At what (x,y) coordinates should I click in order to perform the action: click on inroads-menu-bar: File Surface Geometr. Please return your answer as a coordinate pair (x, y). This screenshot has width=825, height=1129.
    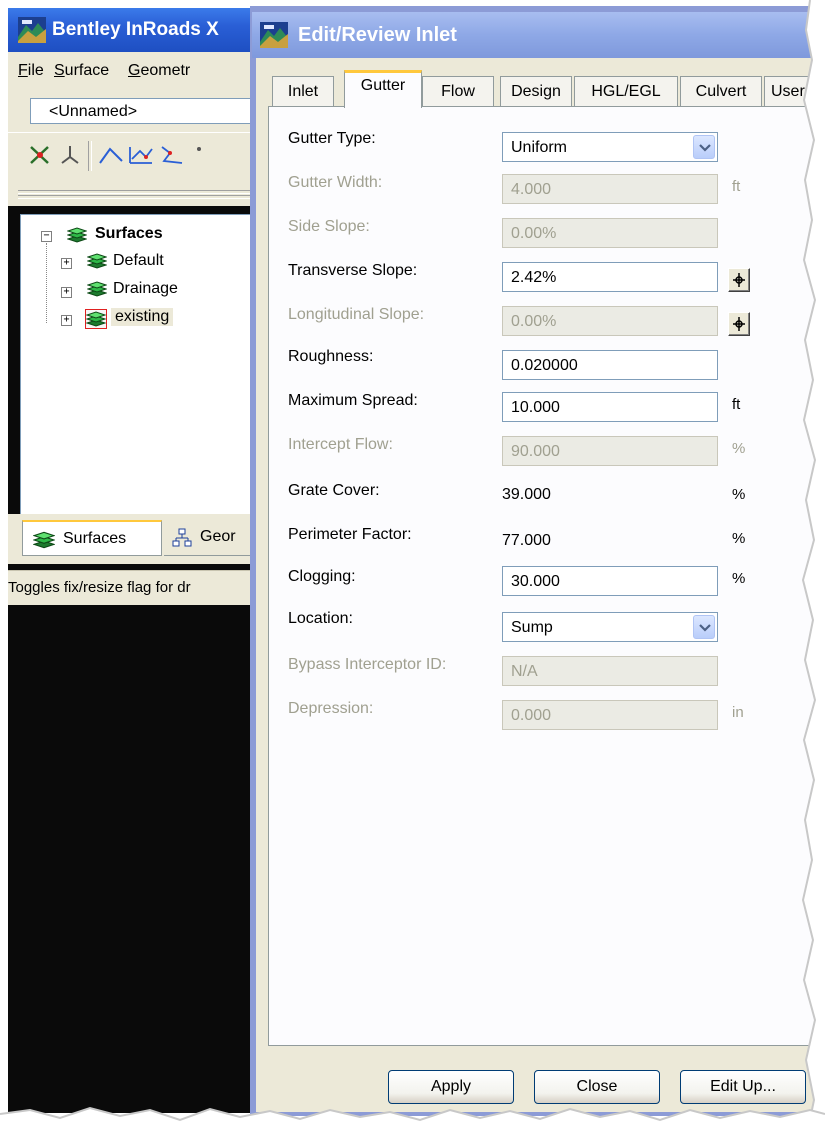
    Looking at the image, I should click on (133, 72).